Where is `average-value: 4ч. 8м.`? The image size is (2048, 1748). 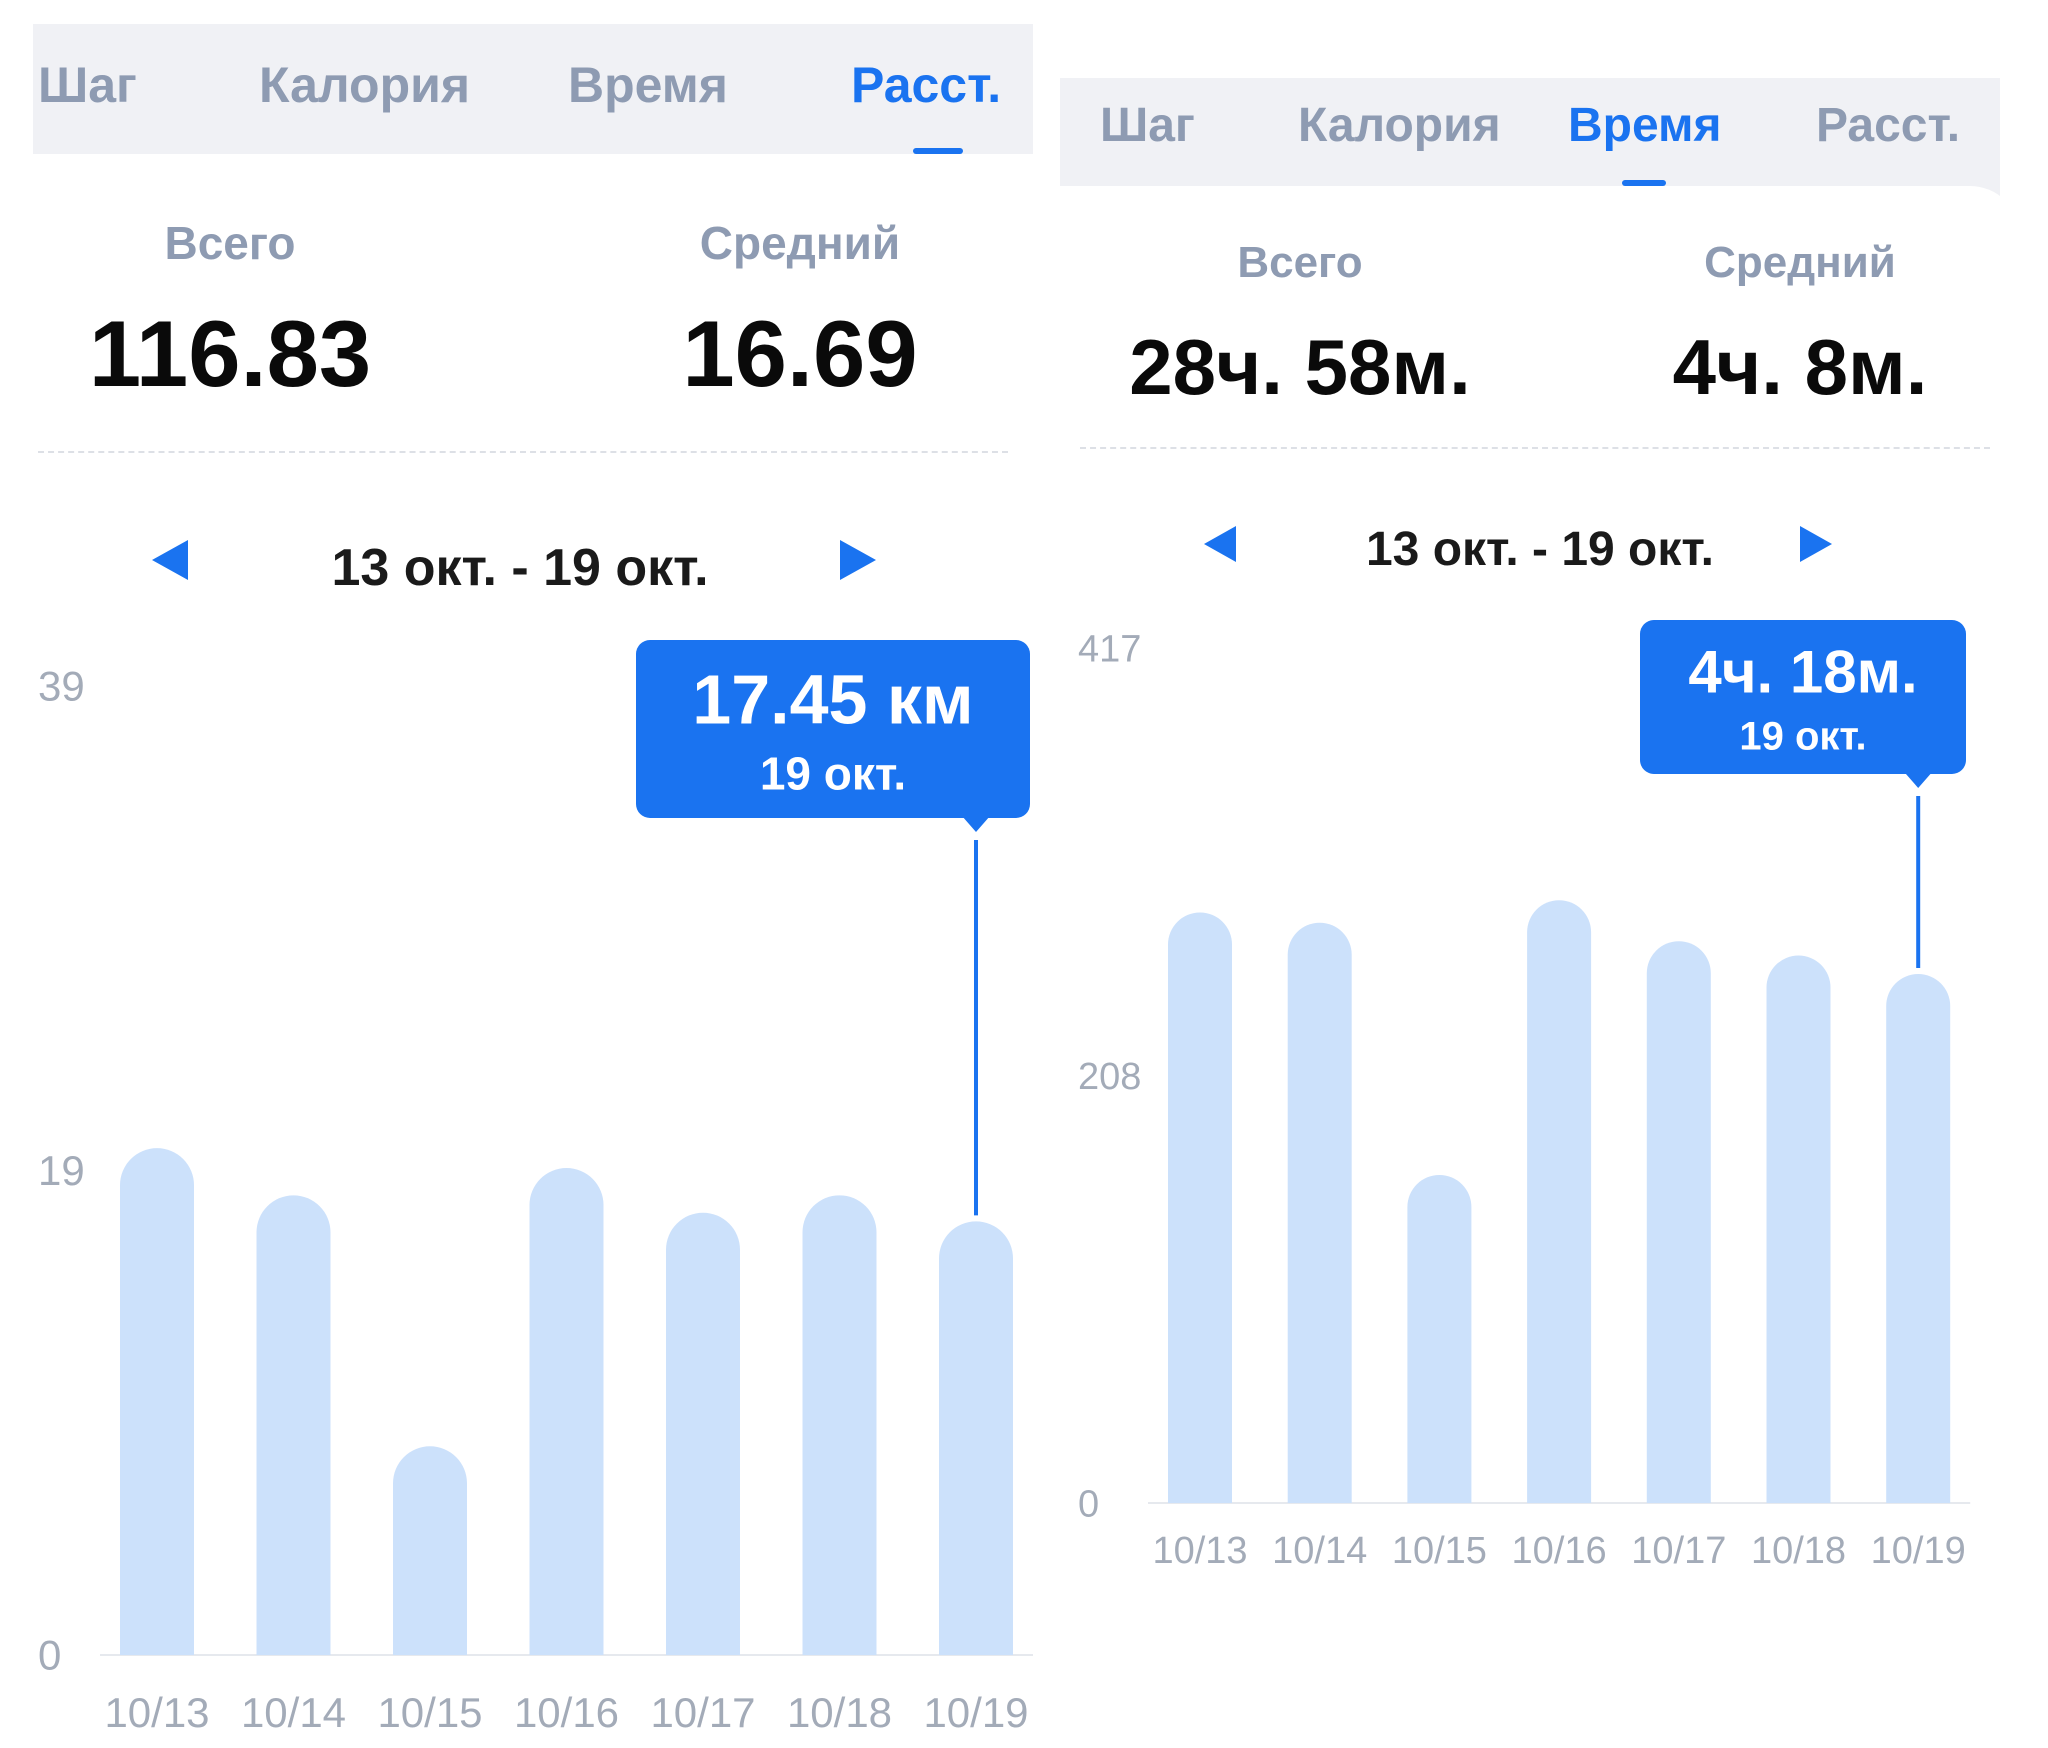 average-value: 4ч. 8м. is located at coordinates (1800, 367).